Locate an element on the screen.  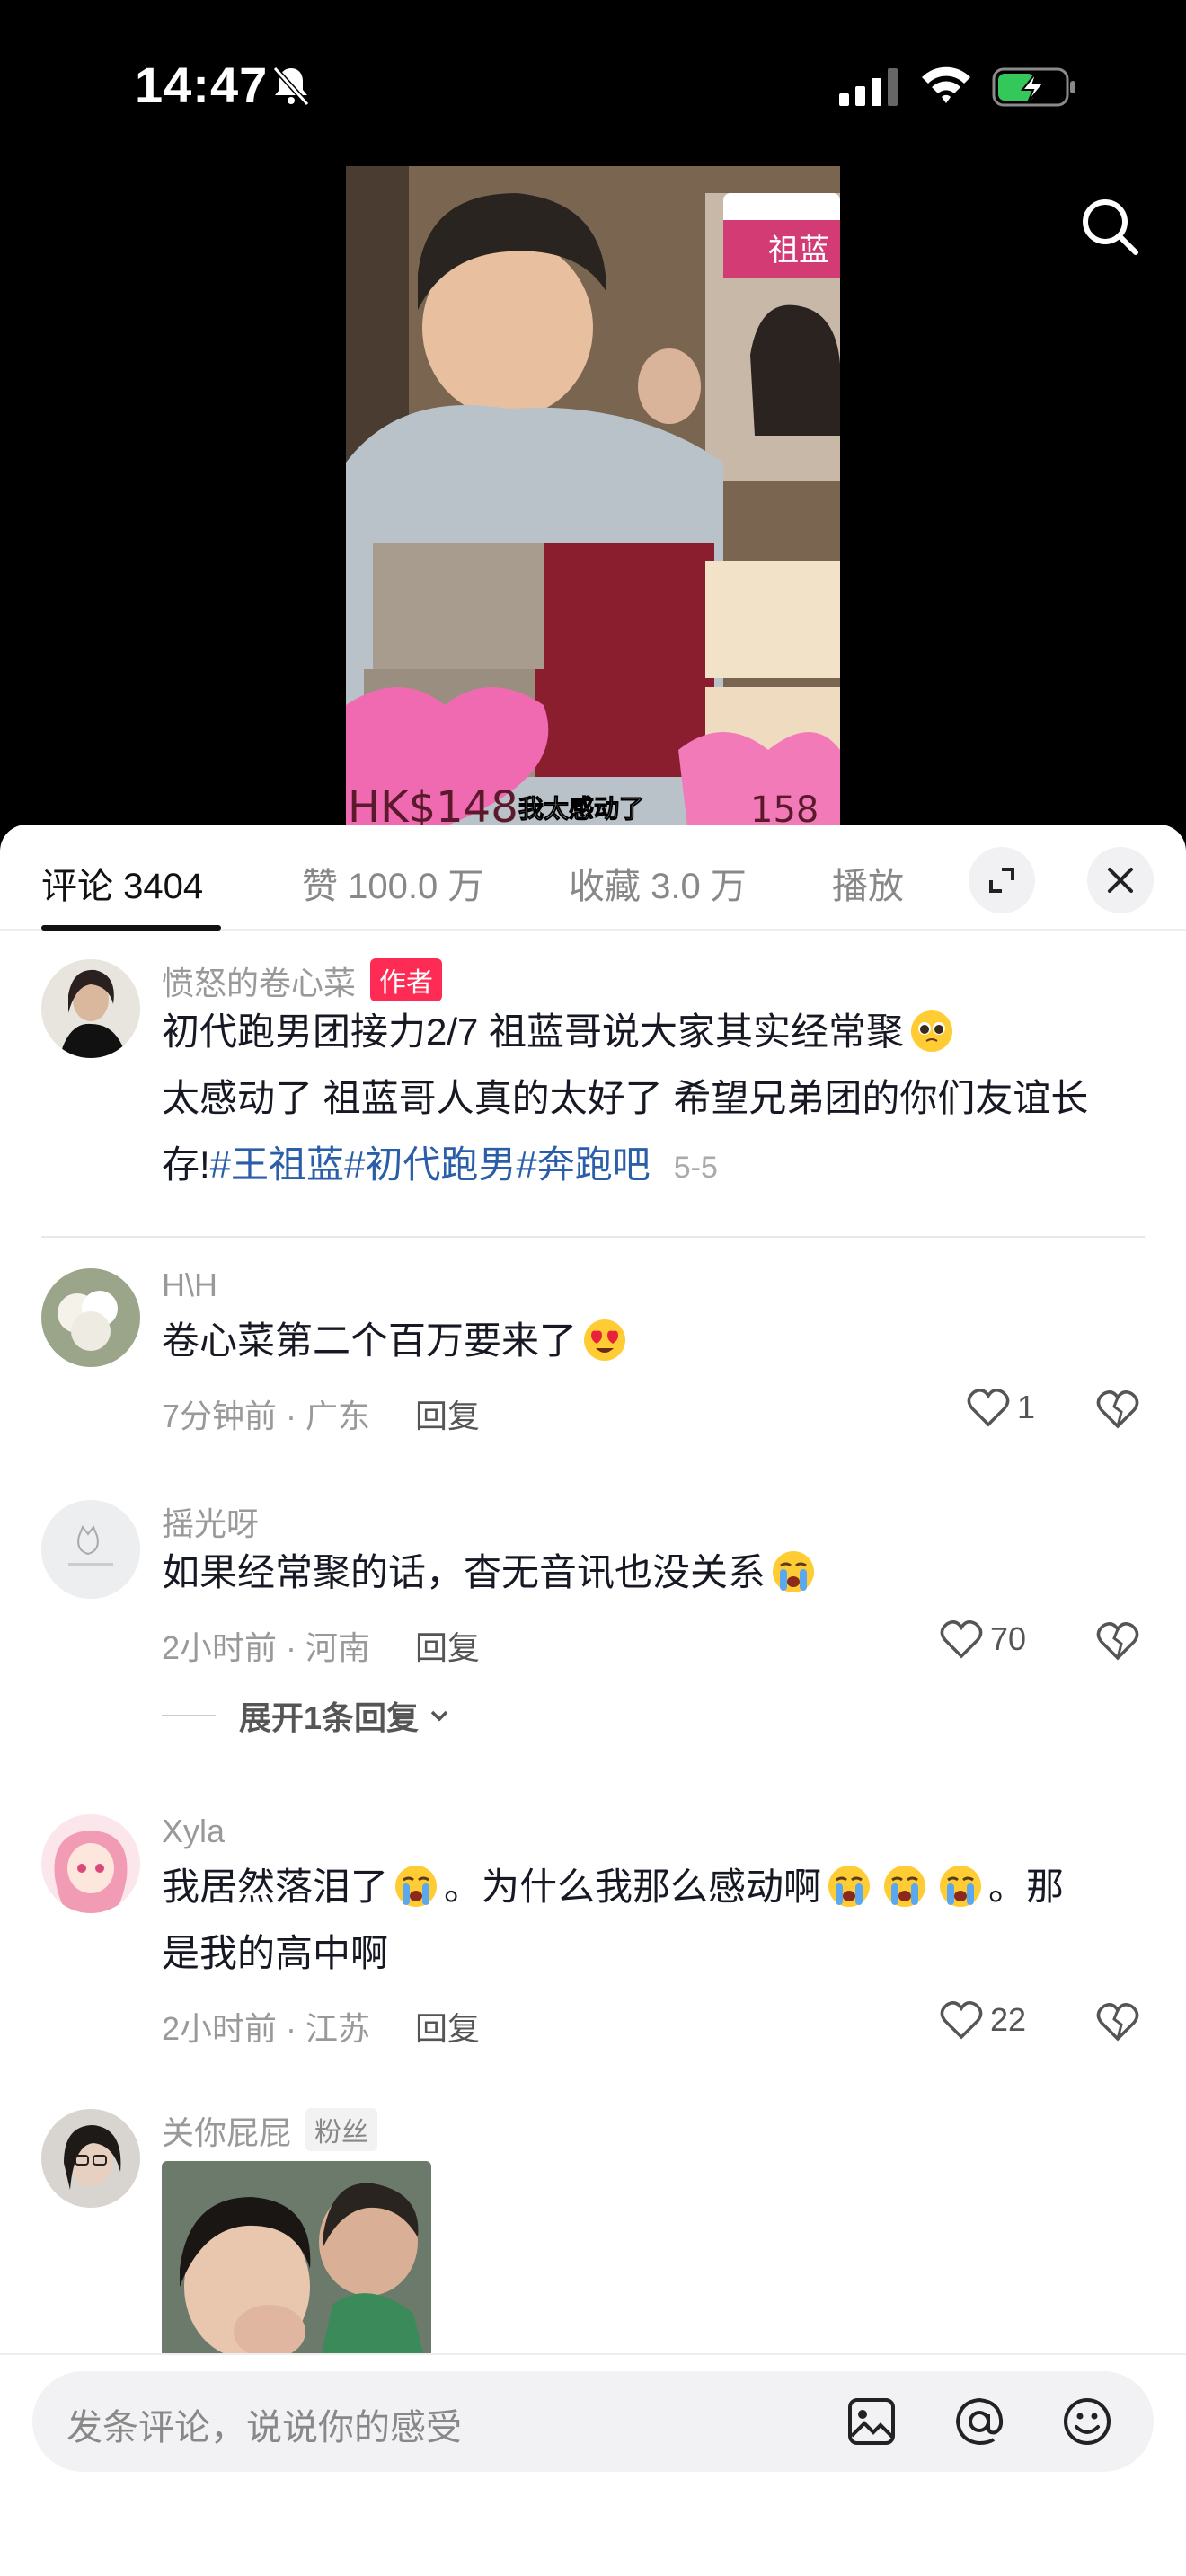
comment-username: 摇光呀 is located at coordinates (210, 1521).